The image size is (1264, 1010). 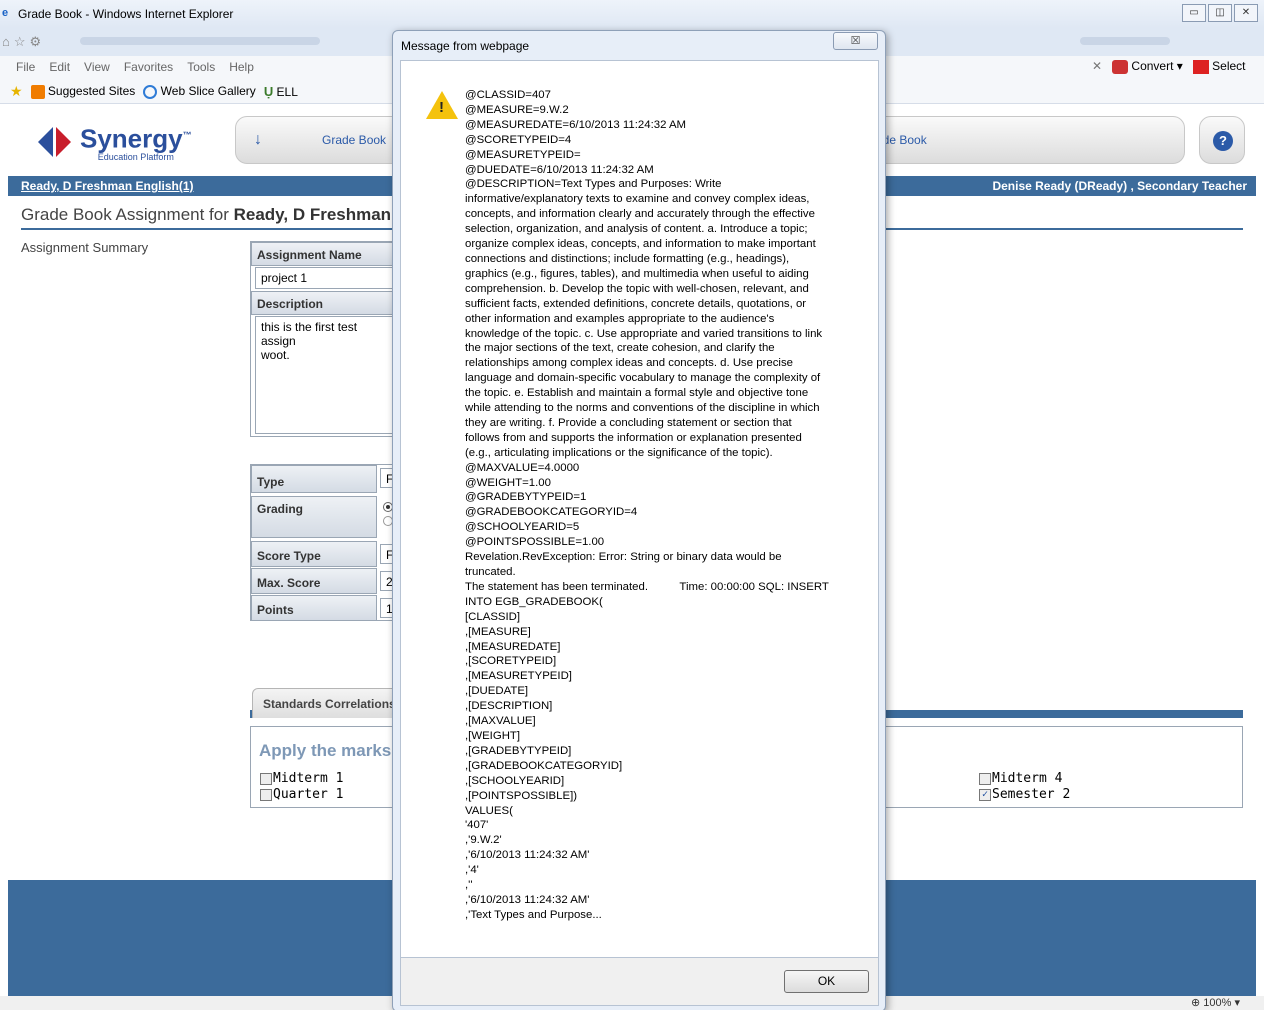 I want to click on assignment-name-label: Assignment Name, so click(x=323, y=254).